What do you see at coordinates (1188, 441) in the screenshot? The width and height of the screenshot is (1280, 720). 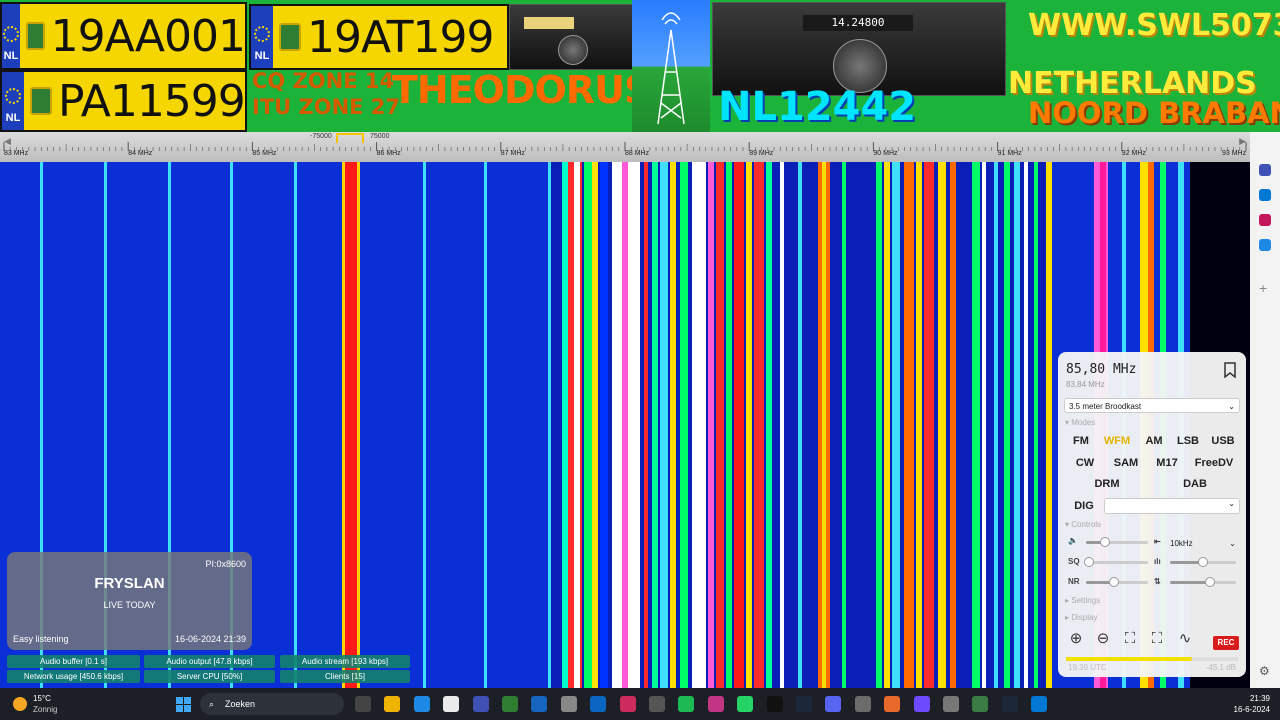 I see `mode-button-lsb: LSB` at bounding box center [1188, 441].